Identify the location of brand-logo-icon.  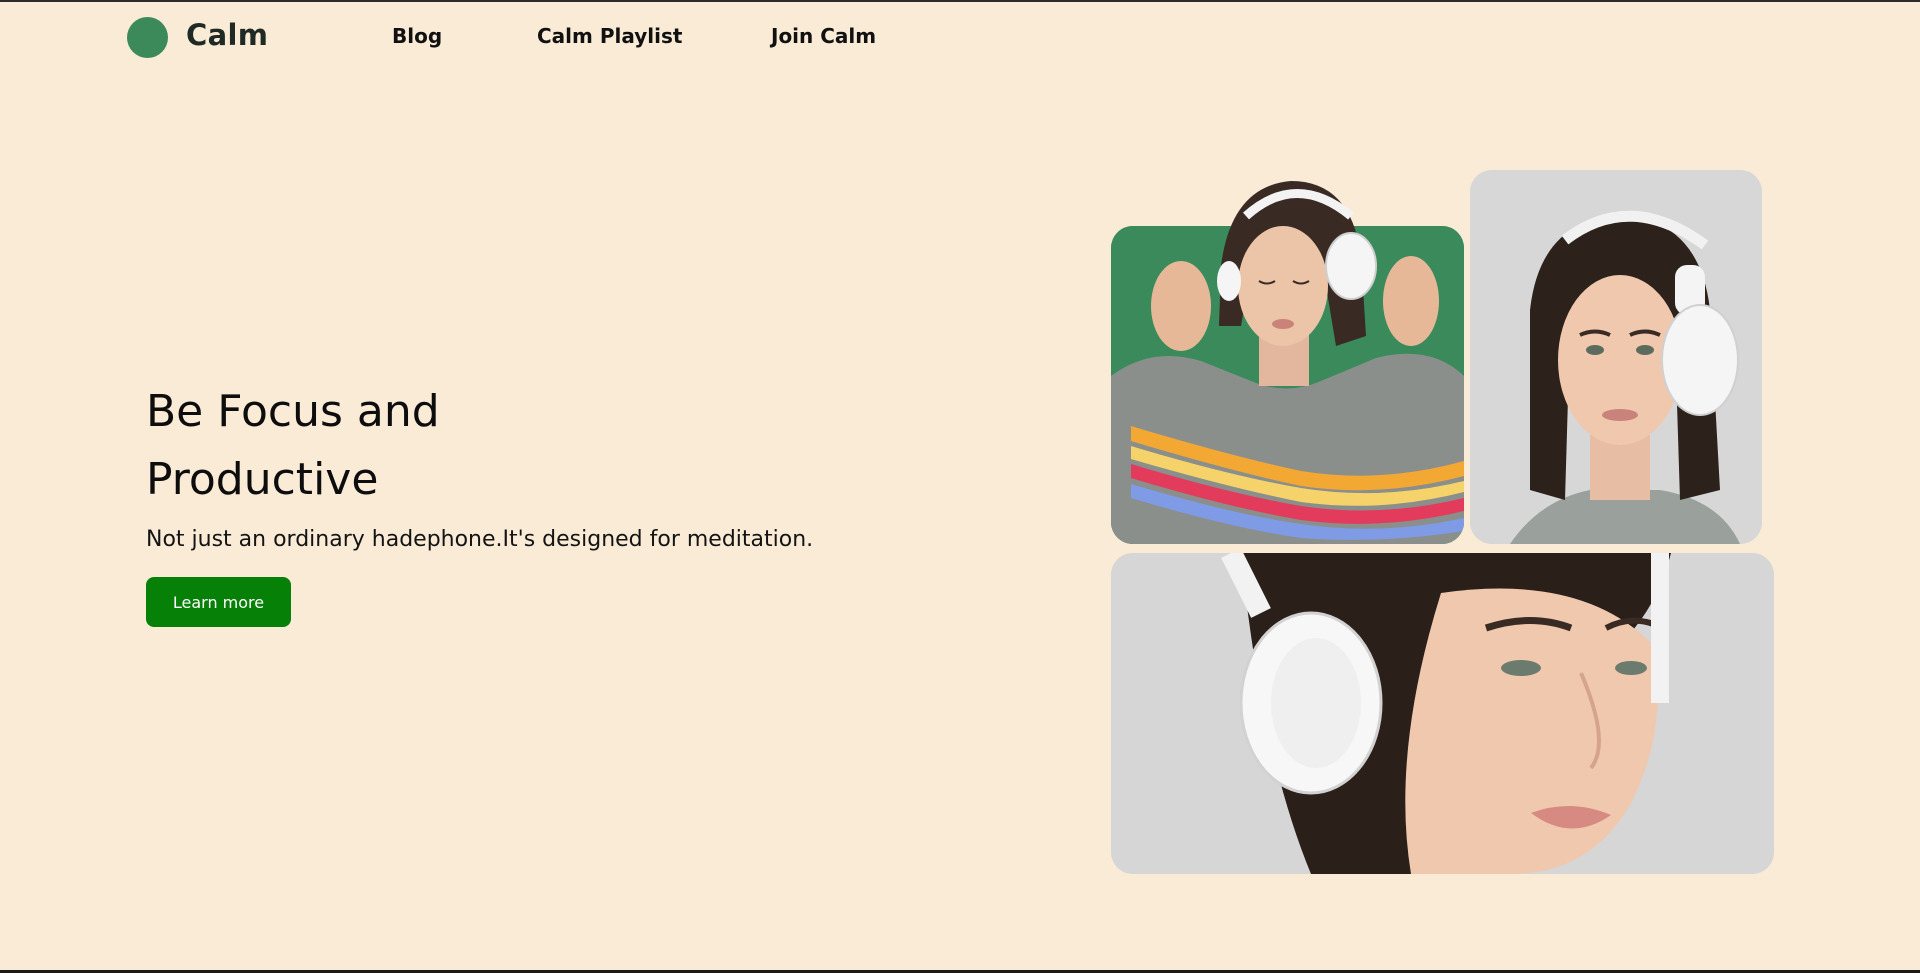
(147, 37).